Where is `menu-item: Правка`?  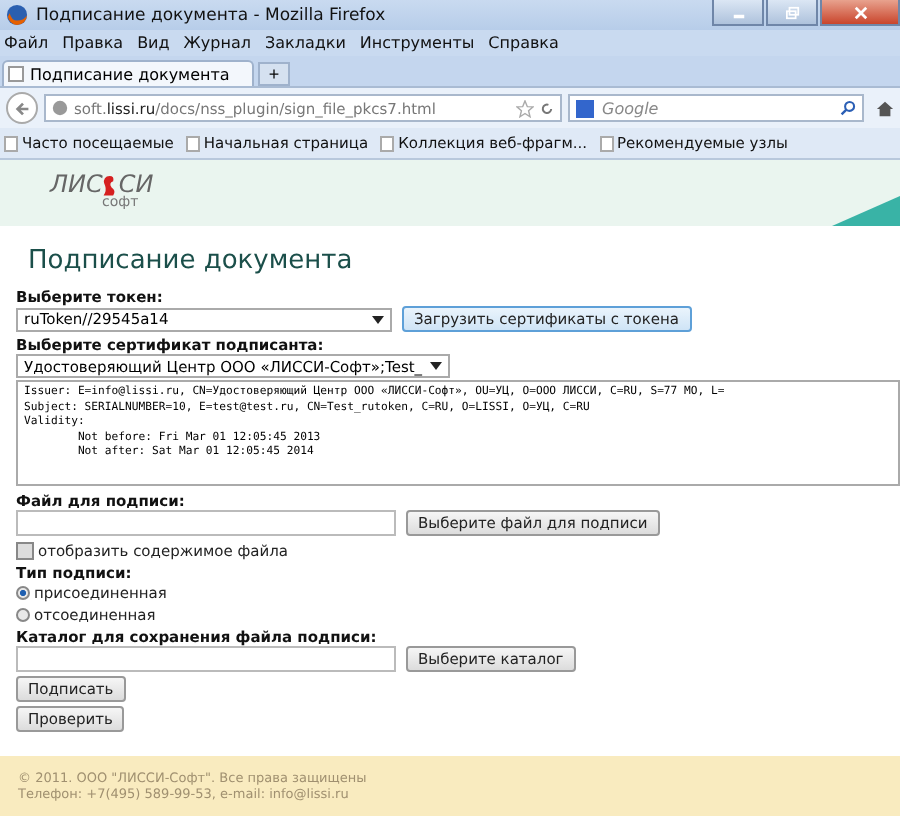
menu-item: Правка is located at coordinates (93, 43).